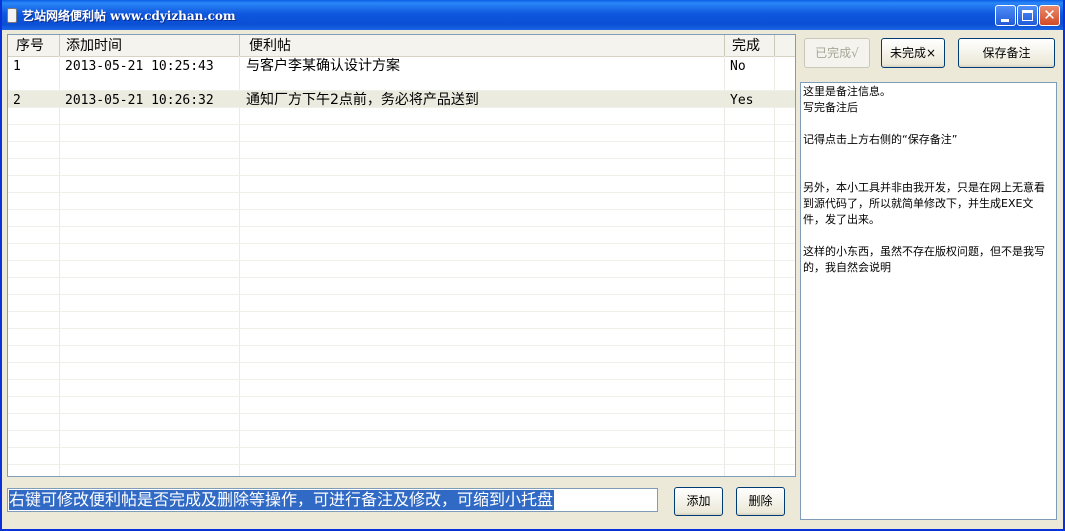 This screenshot has width=1065, height=531. Describe the element at coordinates (750, 45) in the screenshot. I see `column-header-done: 完成` at that location.